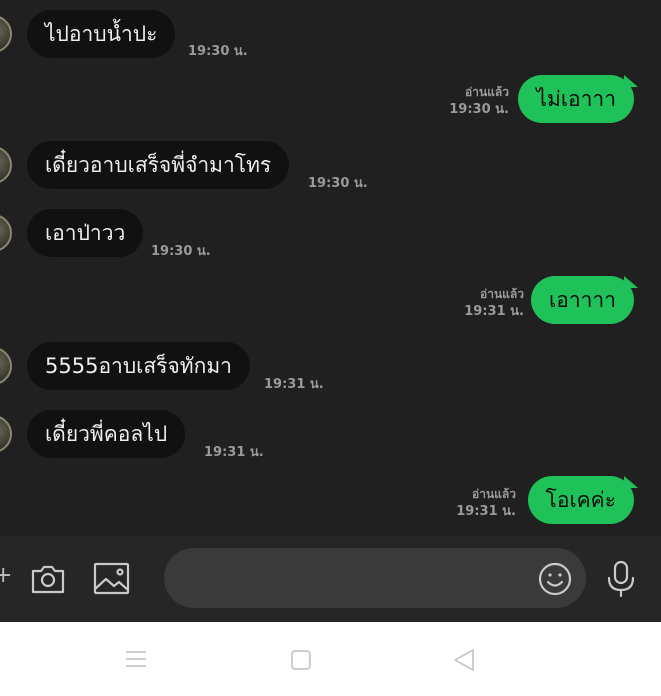  Describe the element at coordinates (580, 500) in the screenshot. I see `message-text: โอเคค่ะ` at that location.